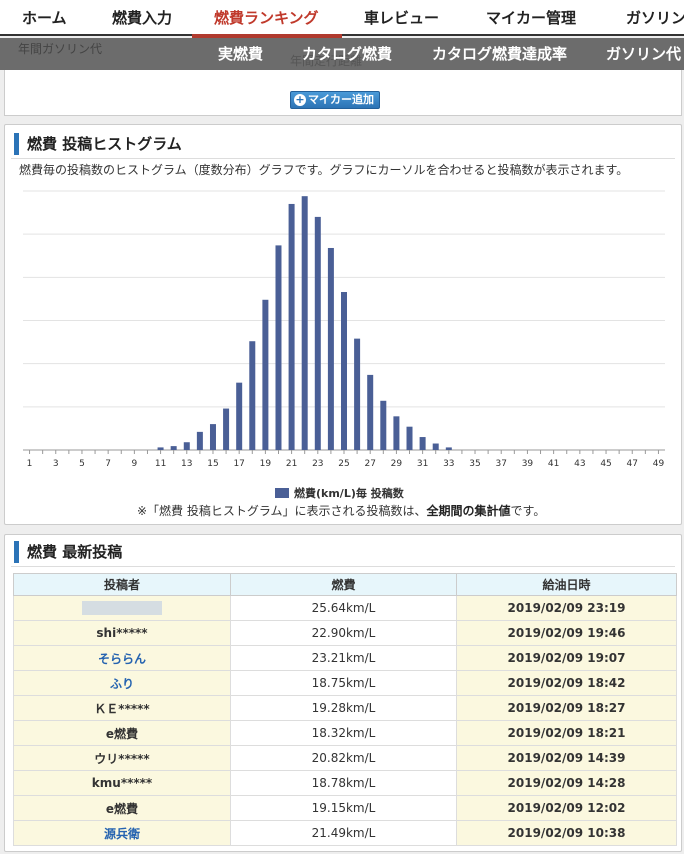 This screenshot has height=854, width=684. I want to click on submenu-gas-cost: ガソリン代, so click(643, 54).